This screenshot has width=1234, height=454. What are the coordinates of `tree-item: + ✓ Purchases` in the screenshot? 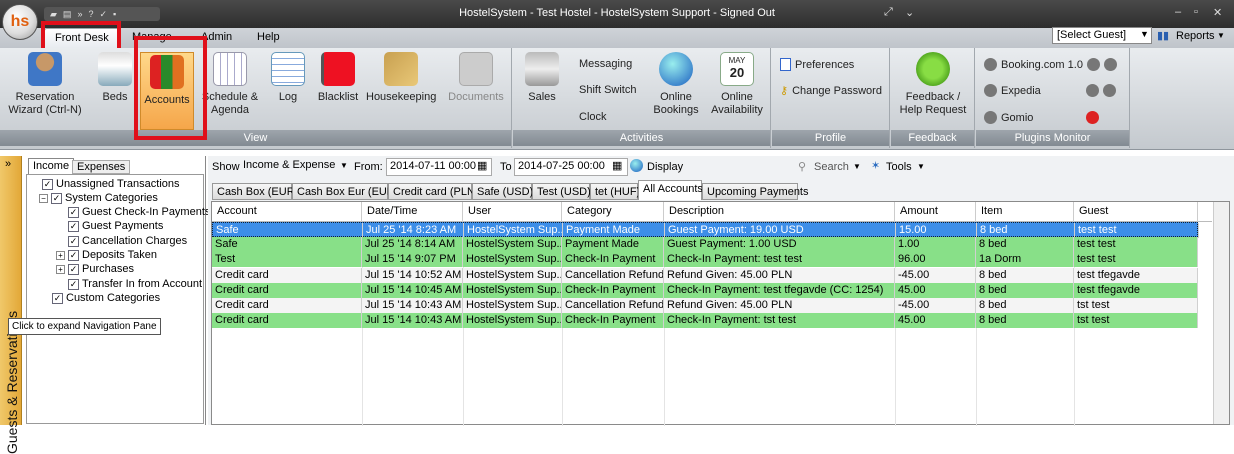 It's located at (95, 269).